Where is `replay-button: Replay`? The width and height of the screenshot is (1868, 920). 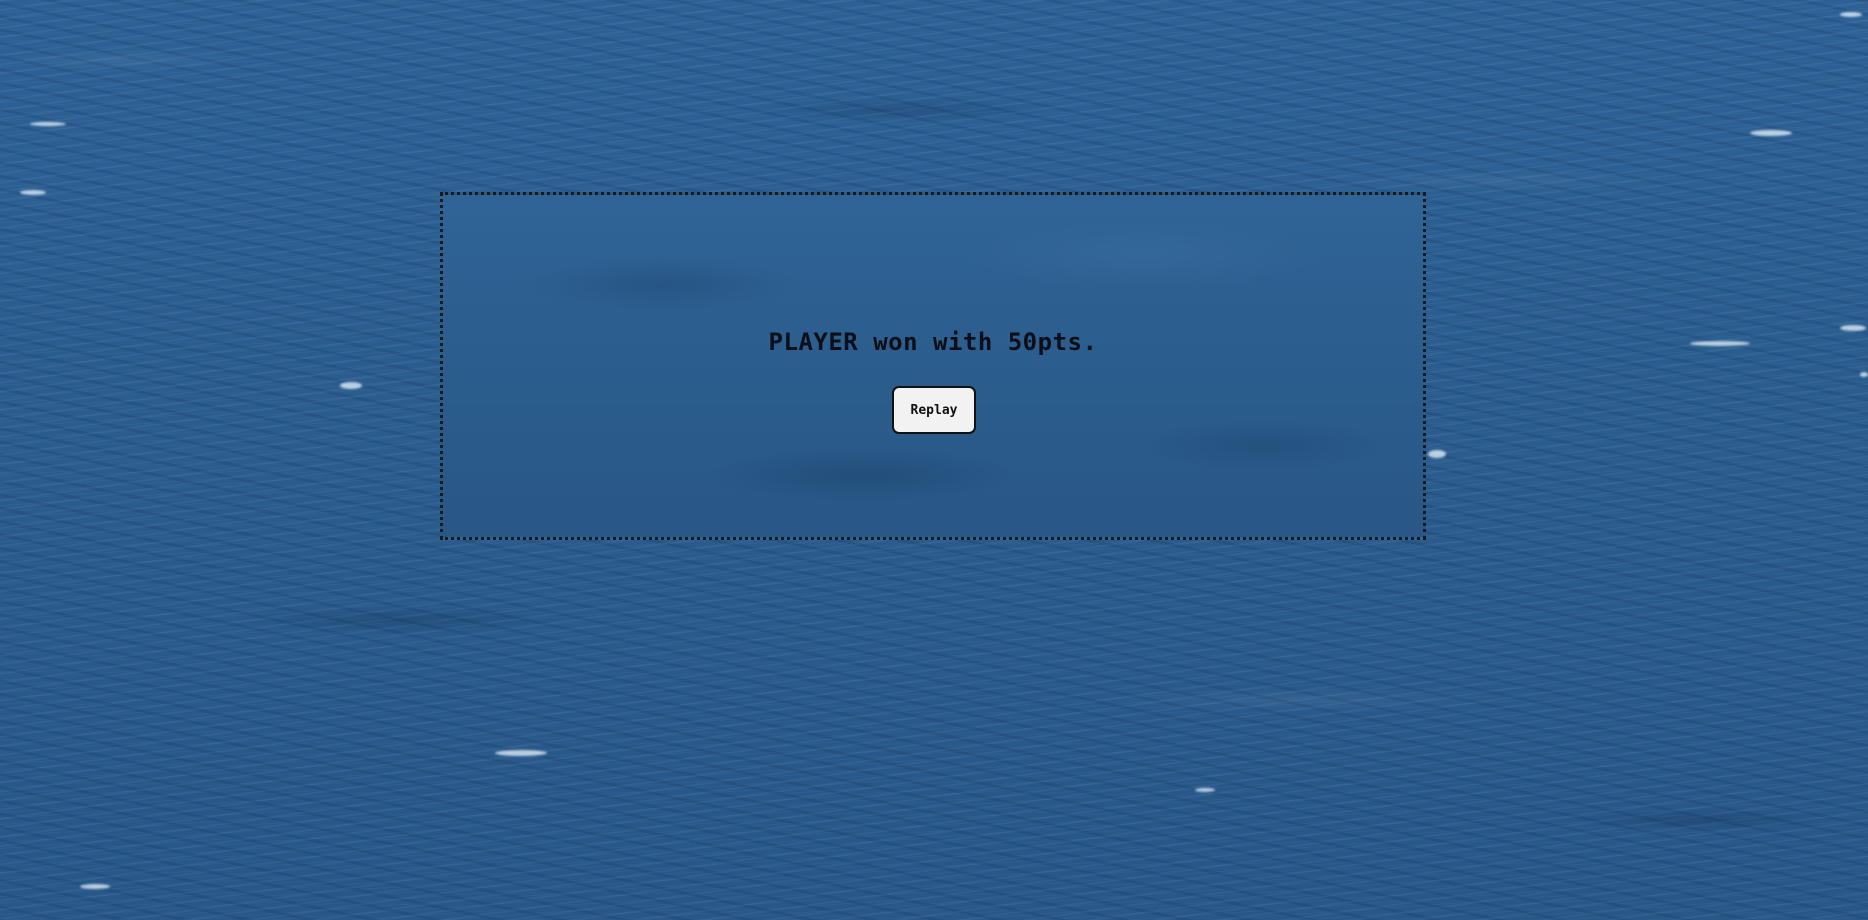 replay-button: Replay is located at coordinates (934, 410).